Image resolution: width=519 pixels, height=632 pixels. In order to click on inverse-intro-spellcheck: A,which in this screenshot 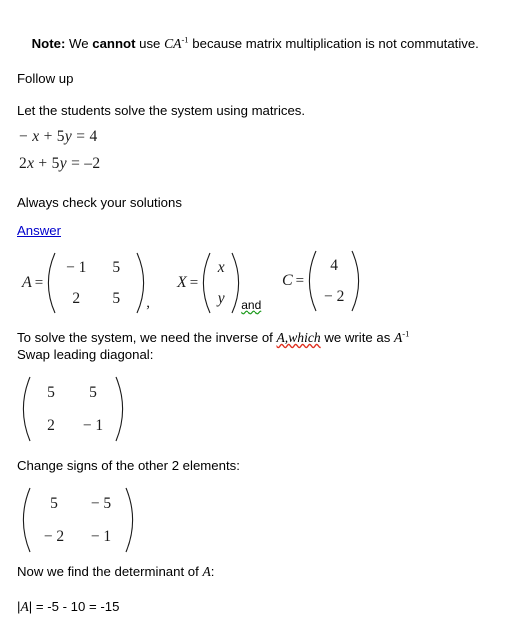, I will do `click(298, 337)`.